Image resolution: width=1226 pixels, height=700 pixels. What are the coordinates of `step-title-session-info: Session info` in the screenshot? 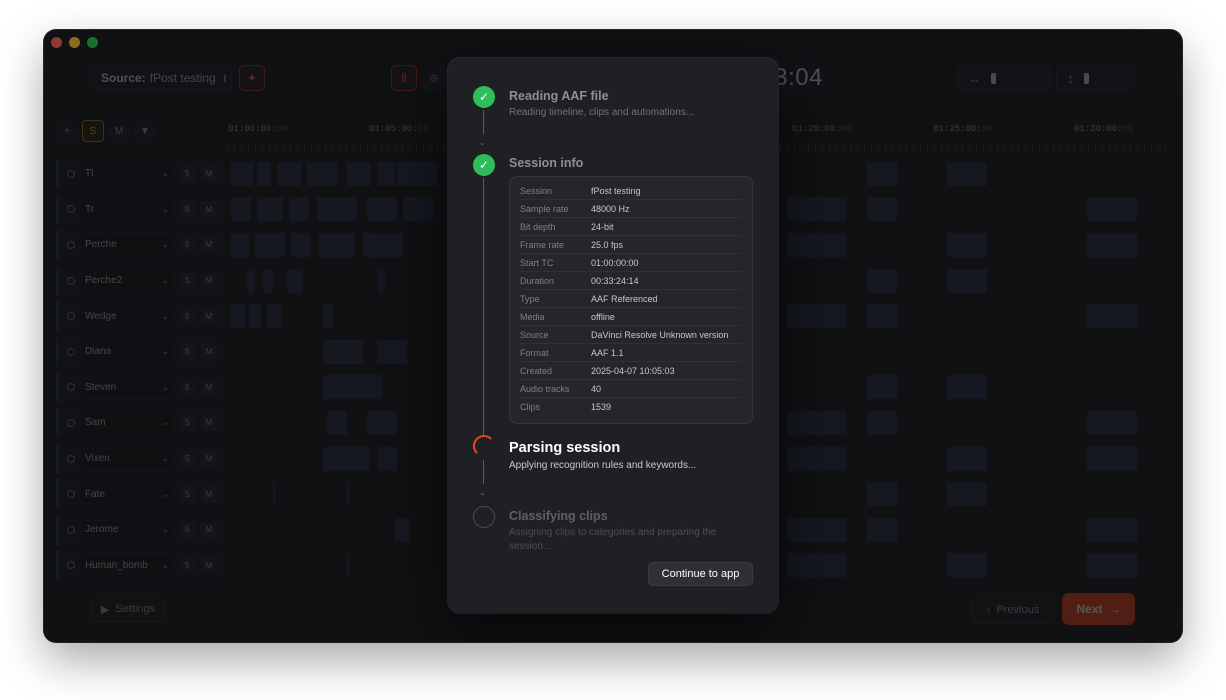 It's located at (546, 163).